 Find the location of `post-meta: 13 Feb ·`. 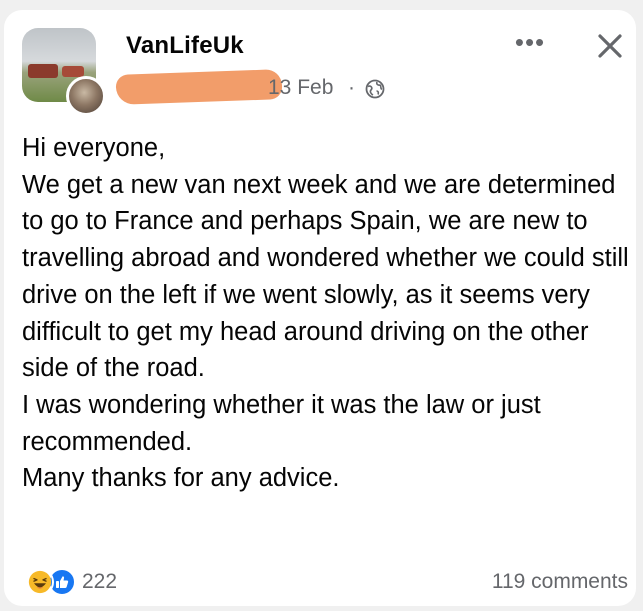

post-meta: 13 Feb · is located at coordinates (265, 87).